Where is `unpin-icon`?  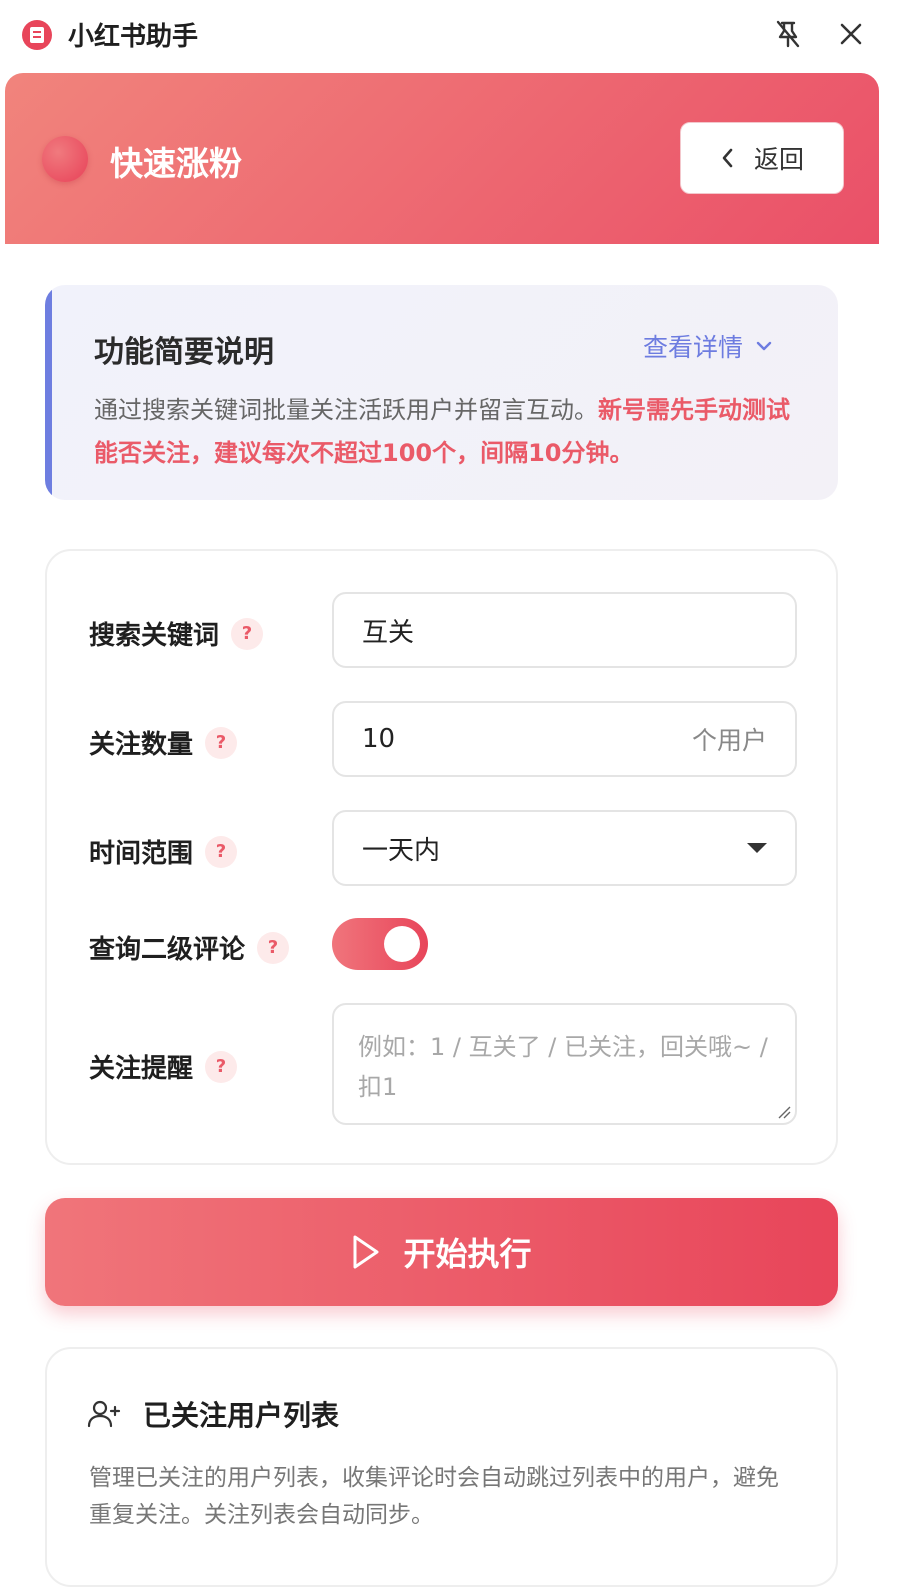 unpin-icon is located at coordinates (788, 34).